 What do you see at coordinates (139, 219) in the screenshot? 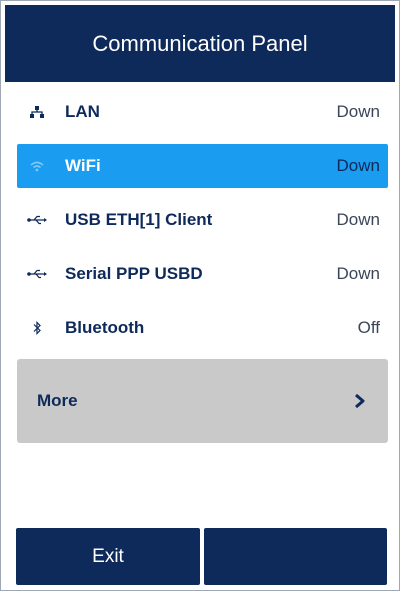
I see `interface-label: USB ETH[1] Client` at bounding box center [139, 219].